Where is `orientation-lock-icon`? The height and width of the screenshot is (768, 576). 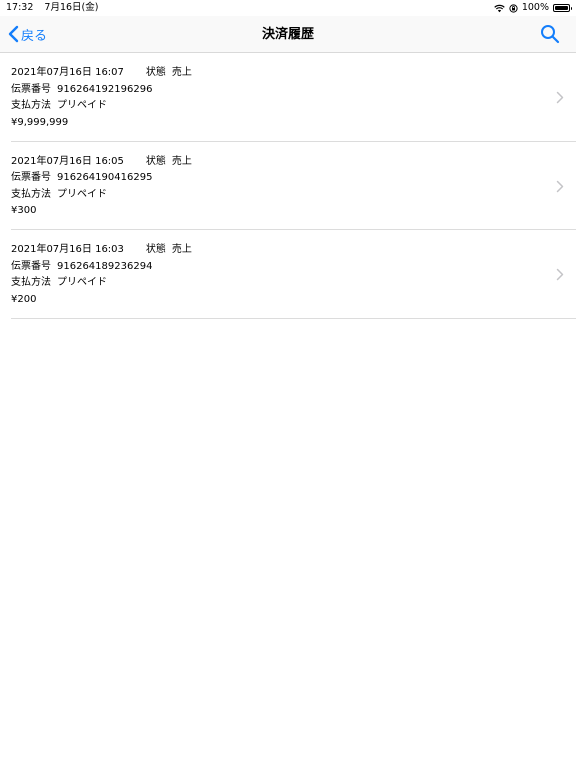 orientation-lock-icon is located at coordinates (513, 8).